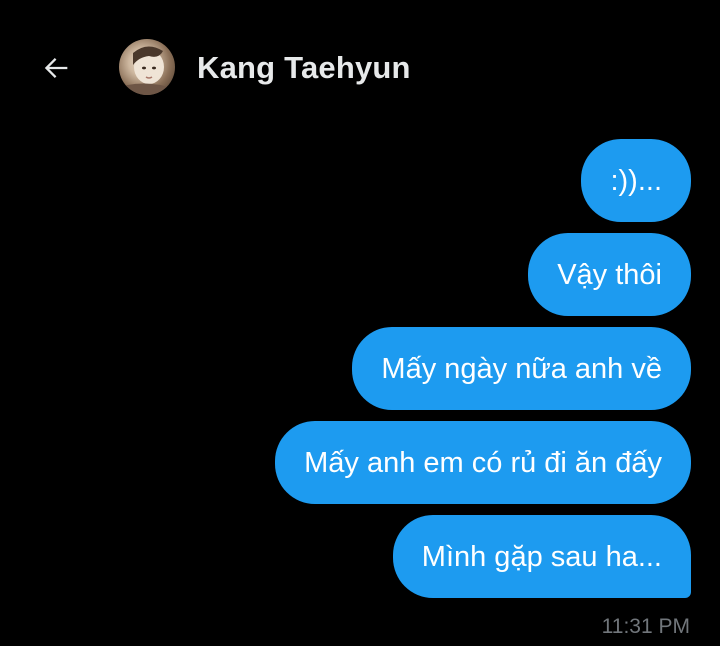 This screenshot has height=646, width=720. I want to click on back-button, so click(56, 68).